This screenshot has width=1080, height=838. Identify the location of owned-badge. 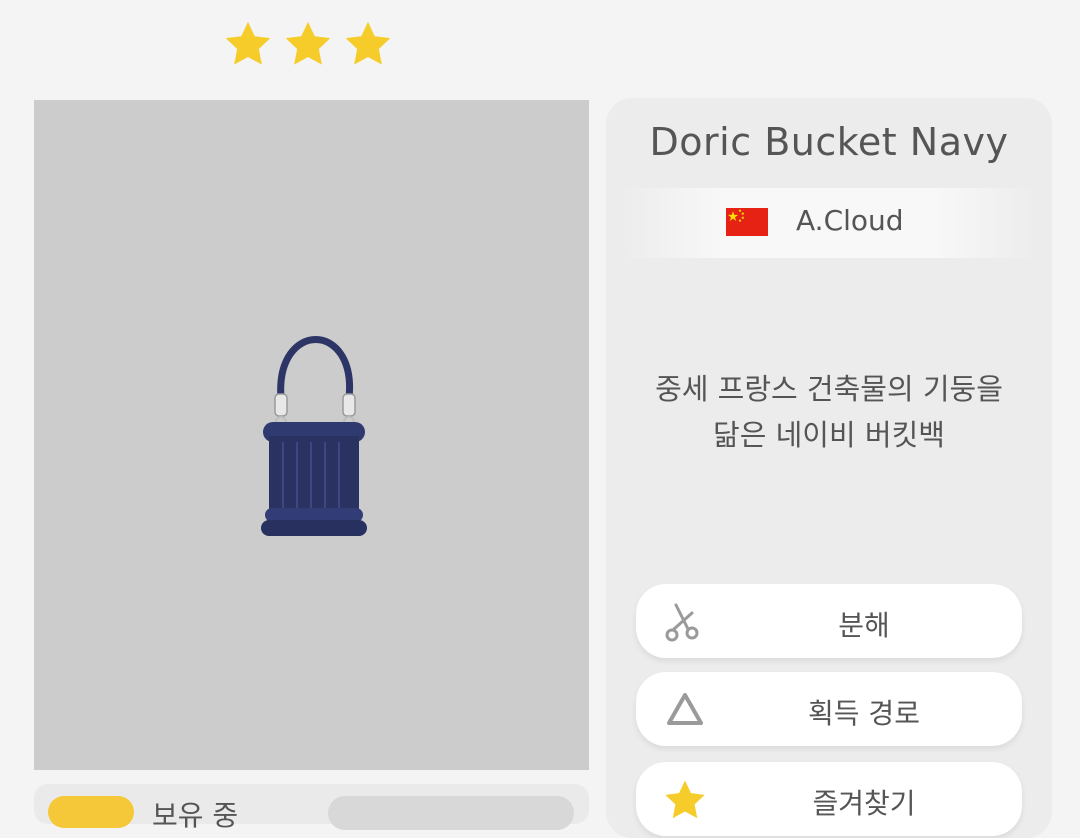
(91, 812).